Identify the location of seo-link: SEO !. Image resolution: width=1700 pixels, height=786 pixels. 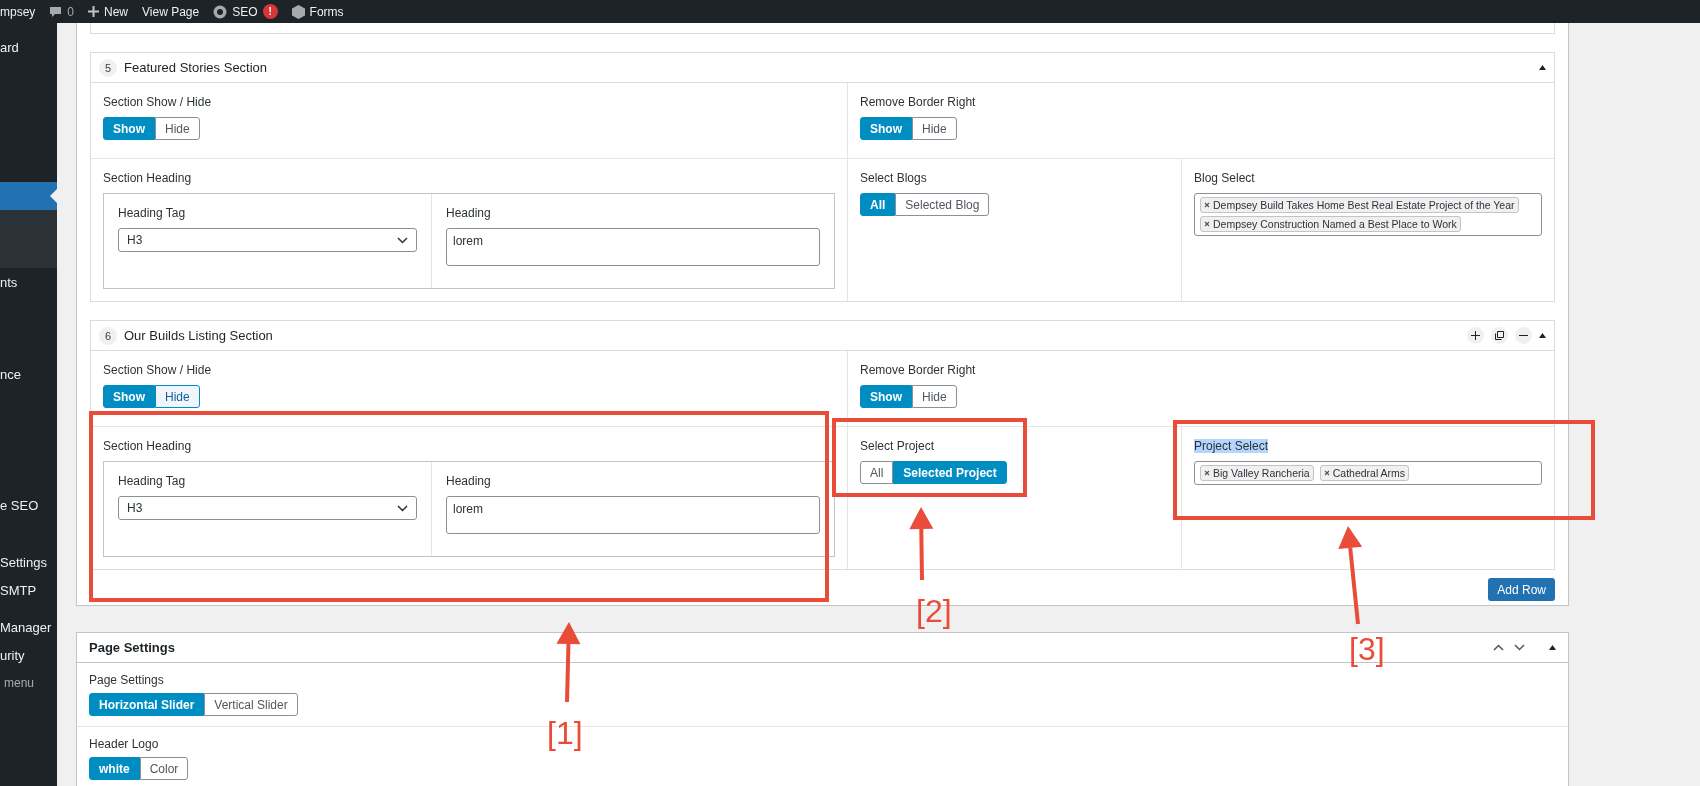
(245, 11).